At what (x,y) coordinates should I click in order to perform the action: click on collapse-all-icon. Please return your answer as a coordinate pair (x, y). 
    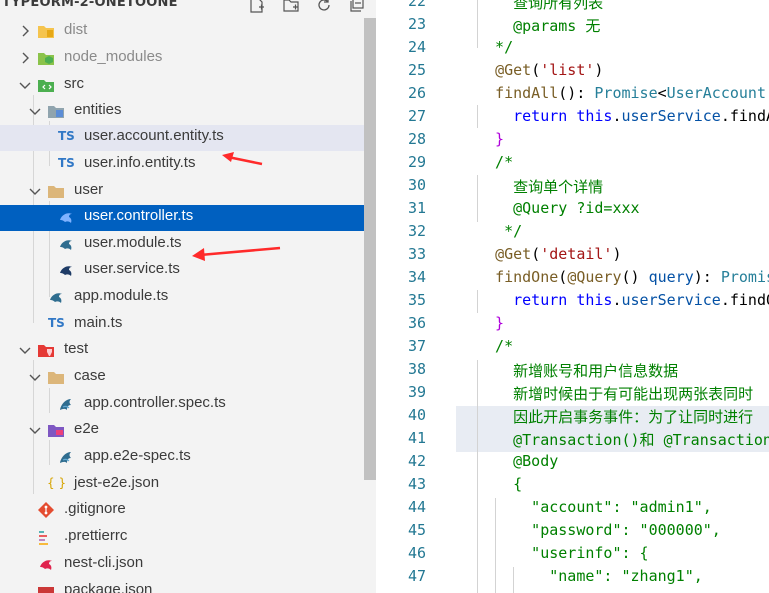
    Looking at the image, I should click on (358, 7).